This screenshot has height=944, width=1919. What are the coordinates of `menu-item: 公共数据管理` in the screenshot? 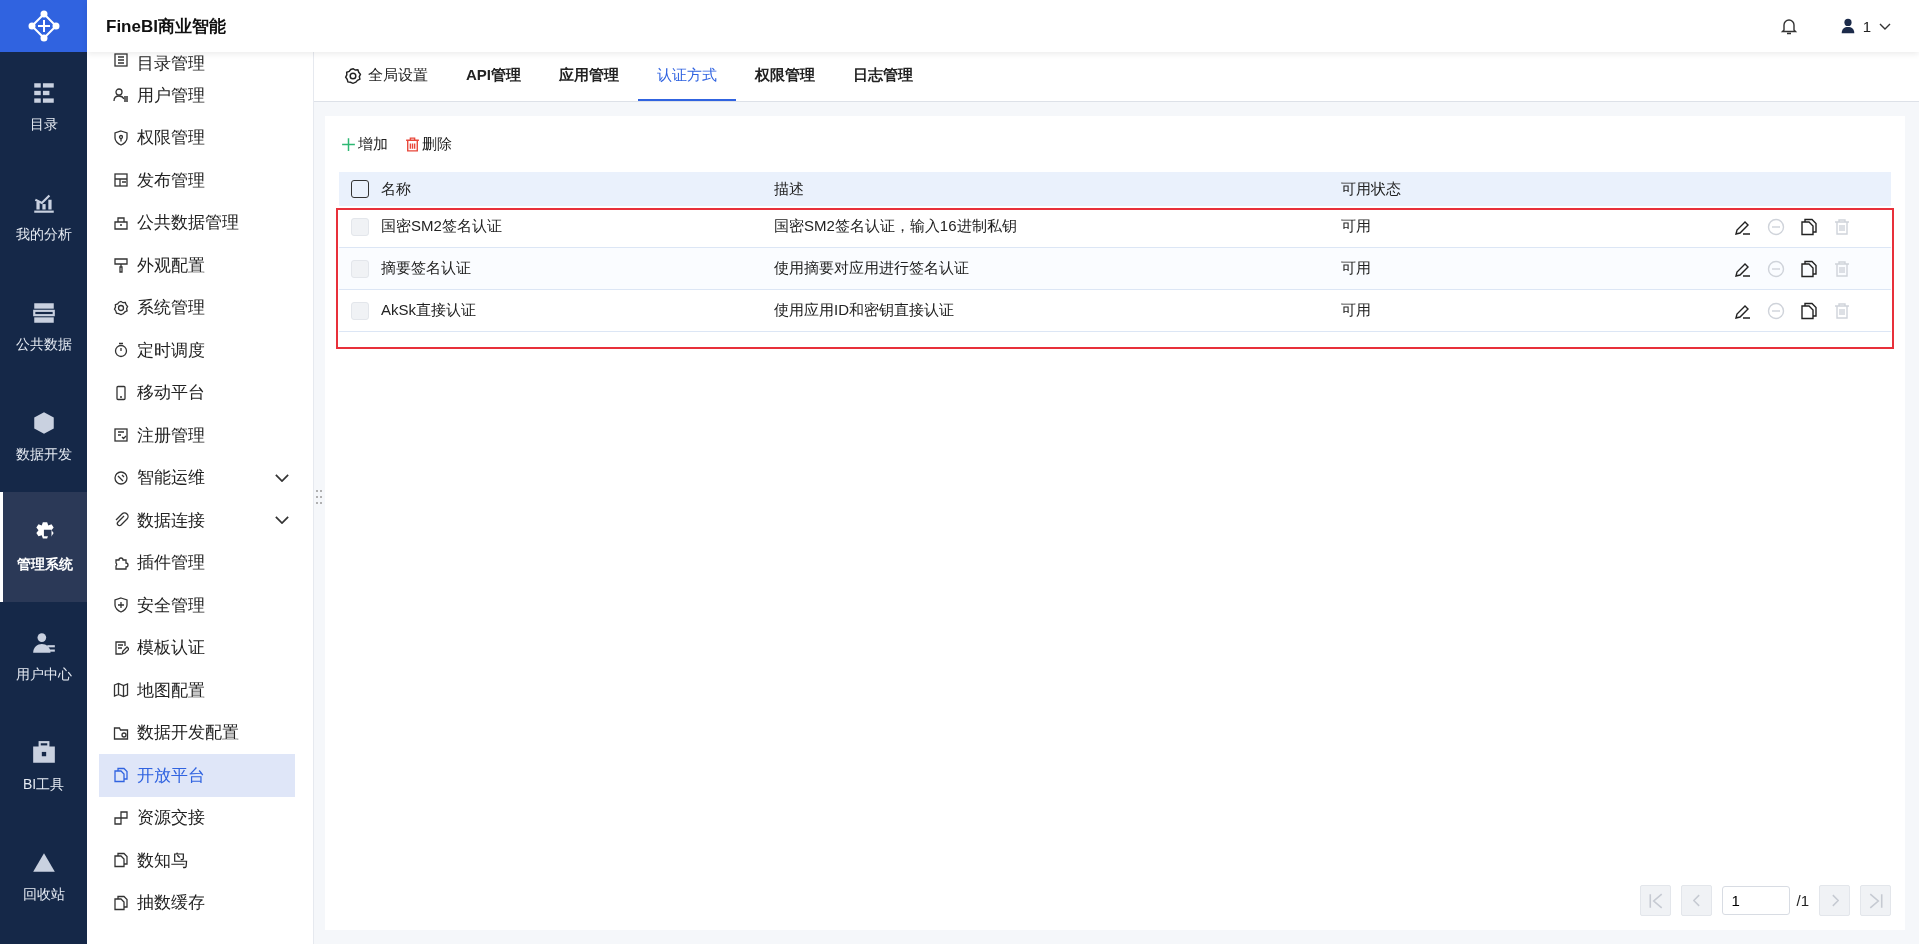 It's located at (197, 222).